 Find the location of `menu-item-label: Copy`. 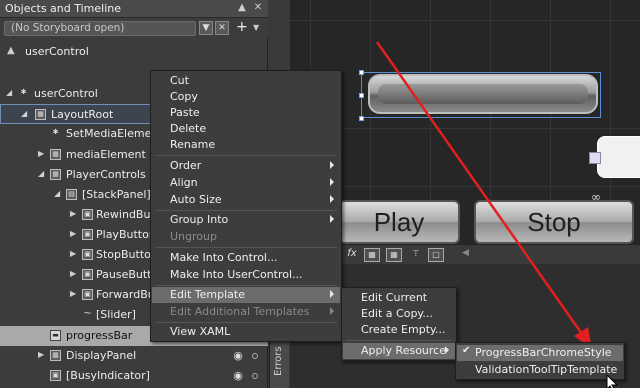

menu-item-label: Copy is located at coordinates (184, 96).